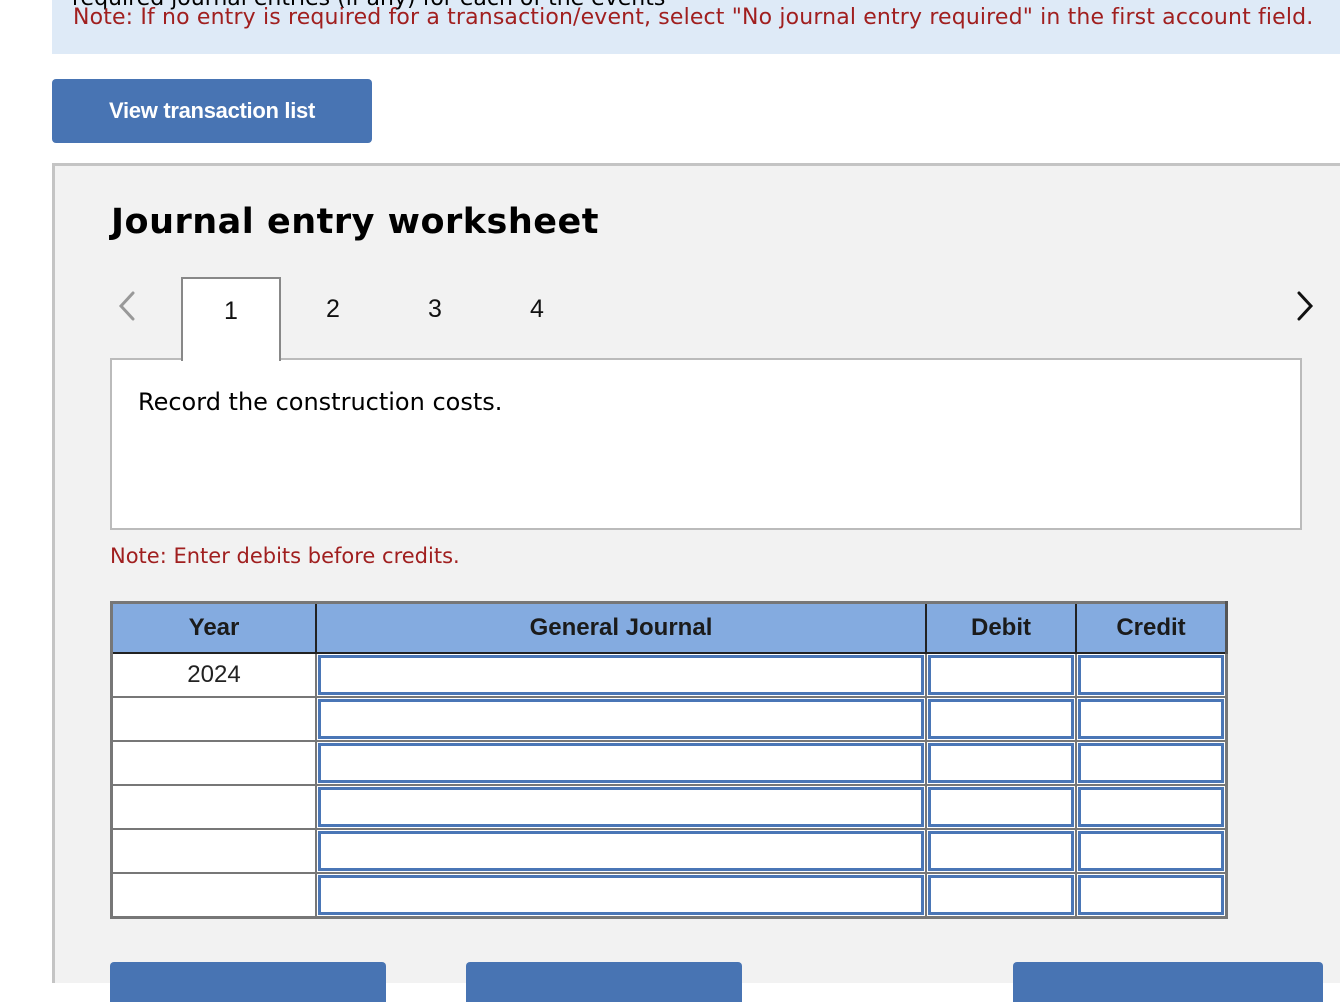  I want to click on tab-2: 2, so click(333, 318).